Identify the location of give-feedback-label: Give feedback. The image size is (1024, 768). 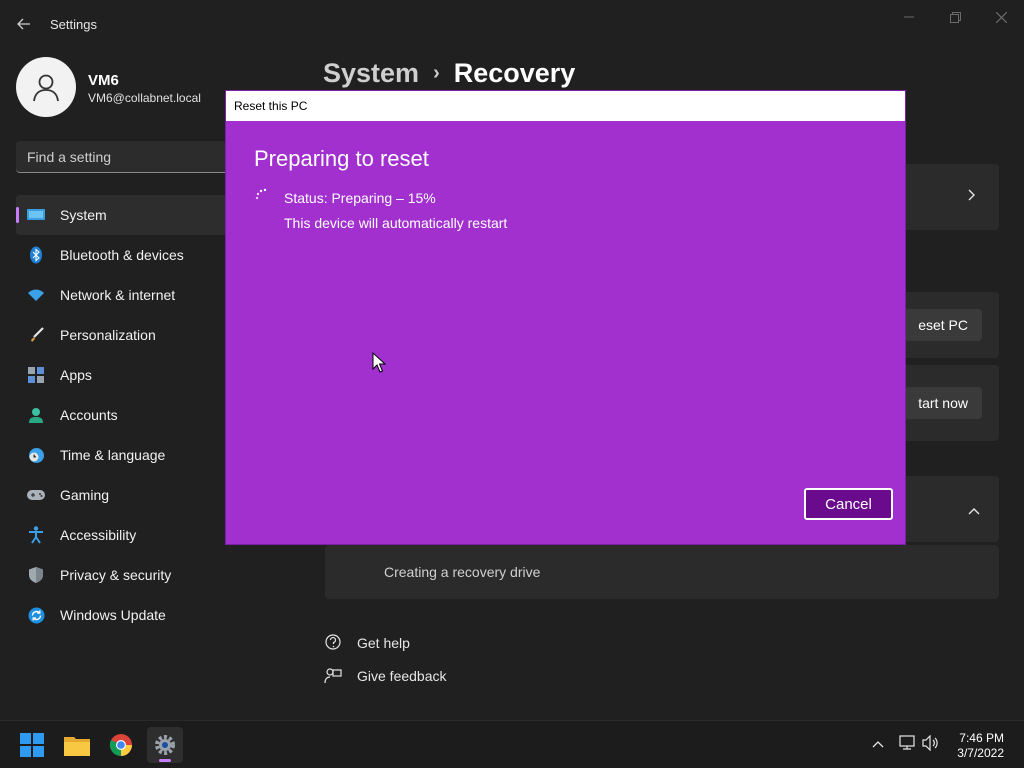
(402, 676).